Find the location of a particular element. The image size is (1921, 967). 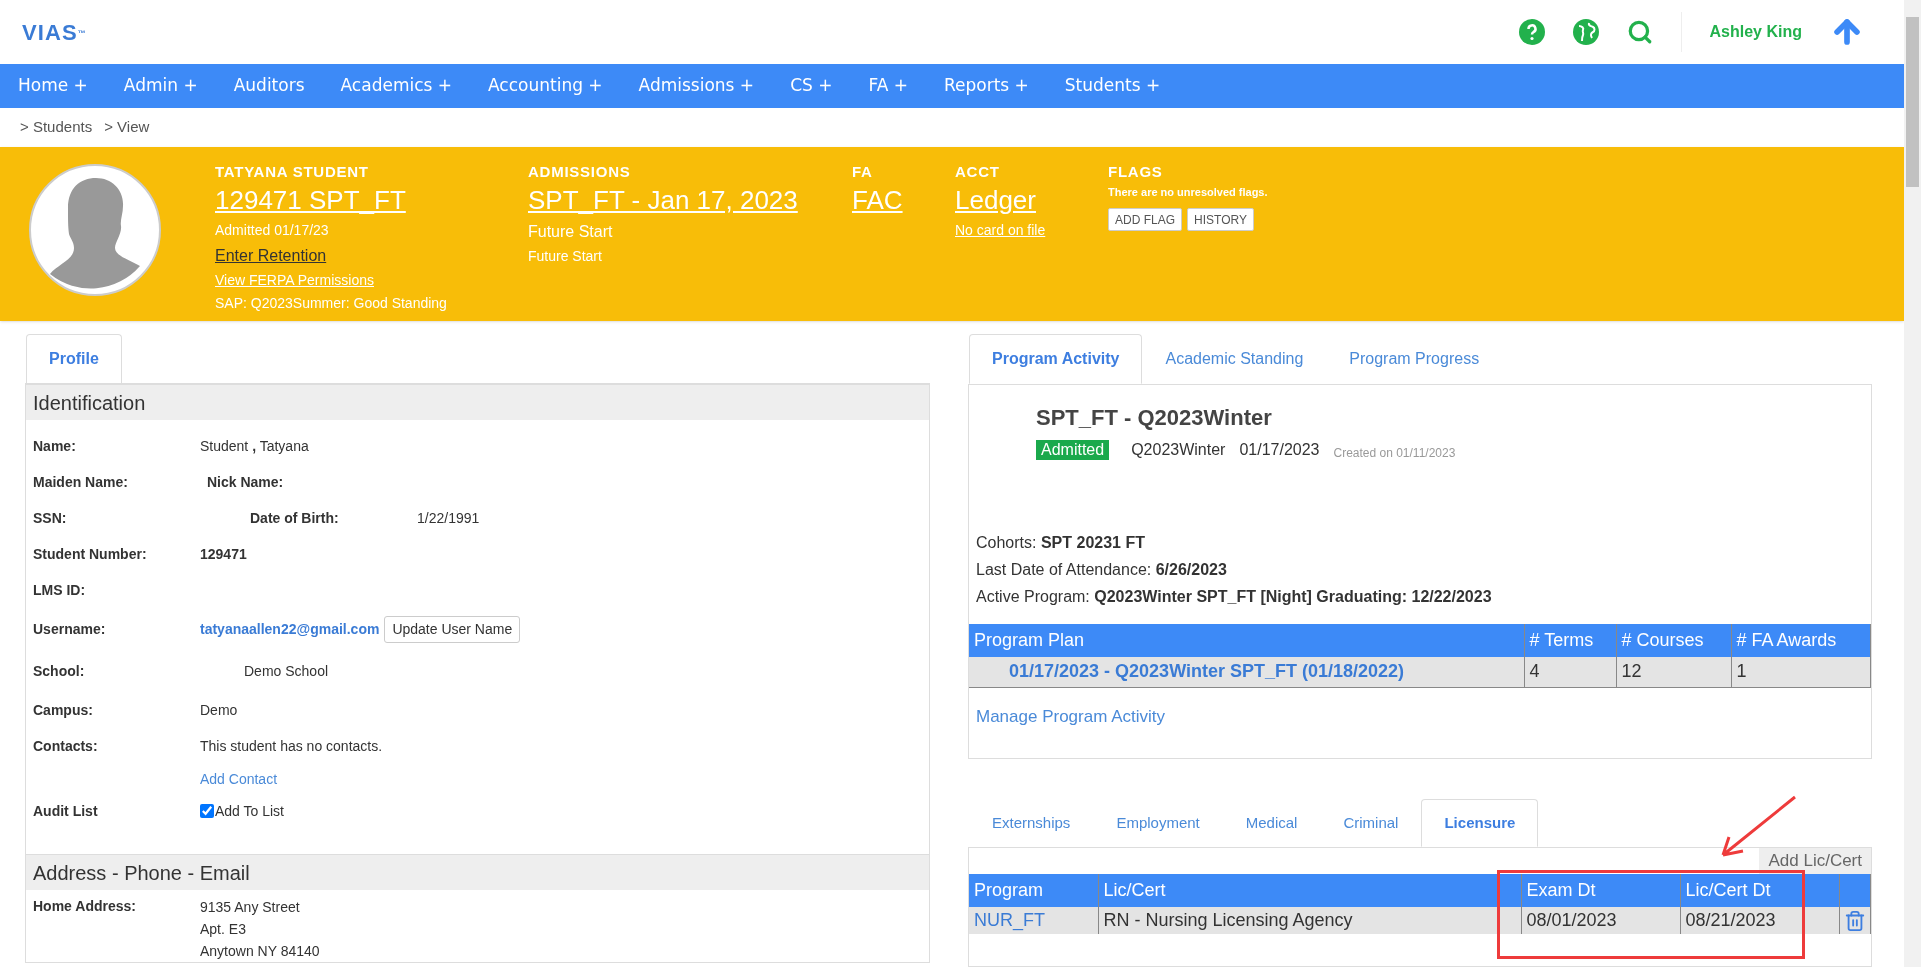

nav-item: Admissions + is located at coordinates (696, 86).